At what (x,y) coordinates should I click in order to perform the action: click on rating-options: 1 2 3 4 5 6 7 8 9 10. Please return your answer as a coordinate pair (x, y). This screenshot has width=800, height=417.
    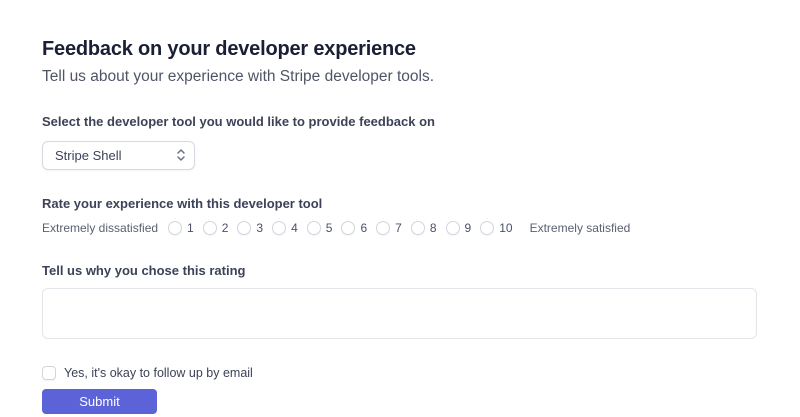
    Looking at the image, I should click on (345, 228).